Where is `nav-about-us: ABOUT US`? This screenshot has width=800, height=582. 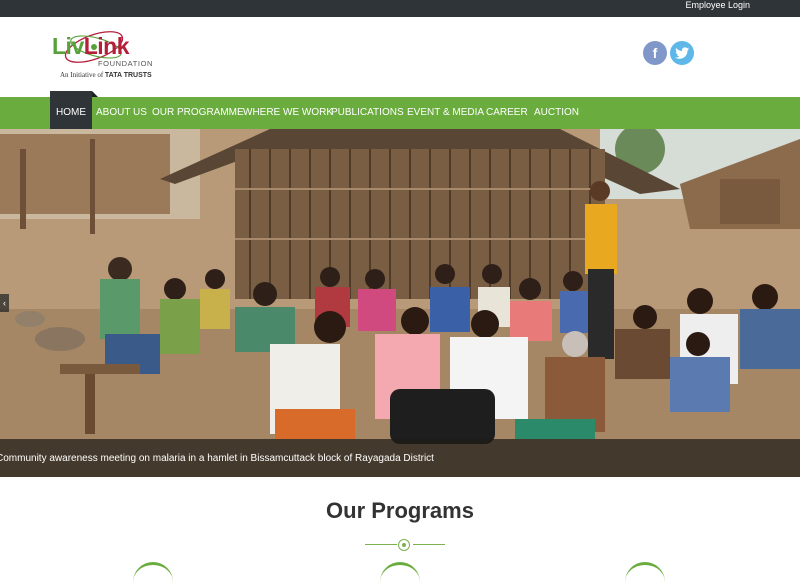
nav-about-us: ABOUT US is located at coordinates (121, 113).